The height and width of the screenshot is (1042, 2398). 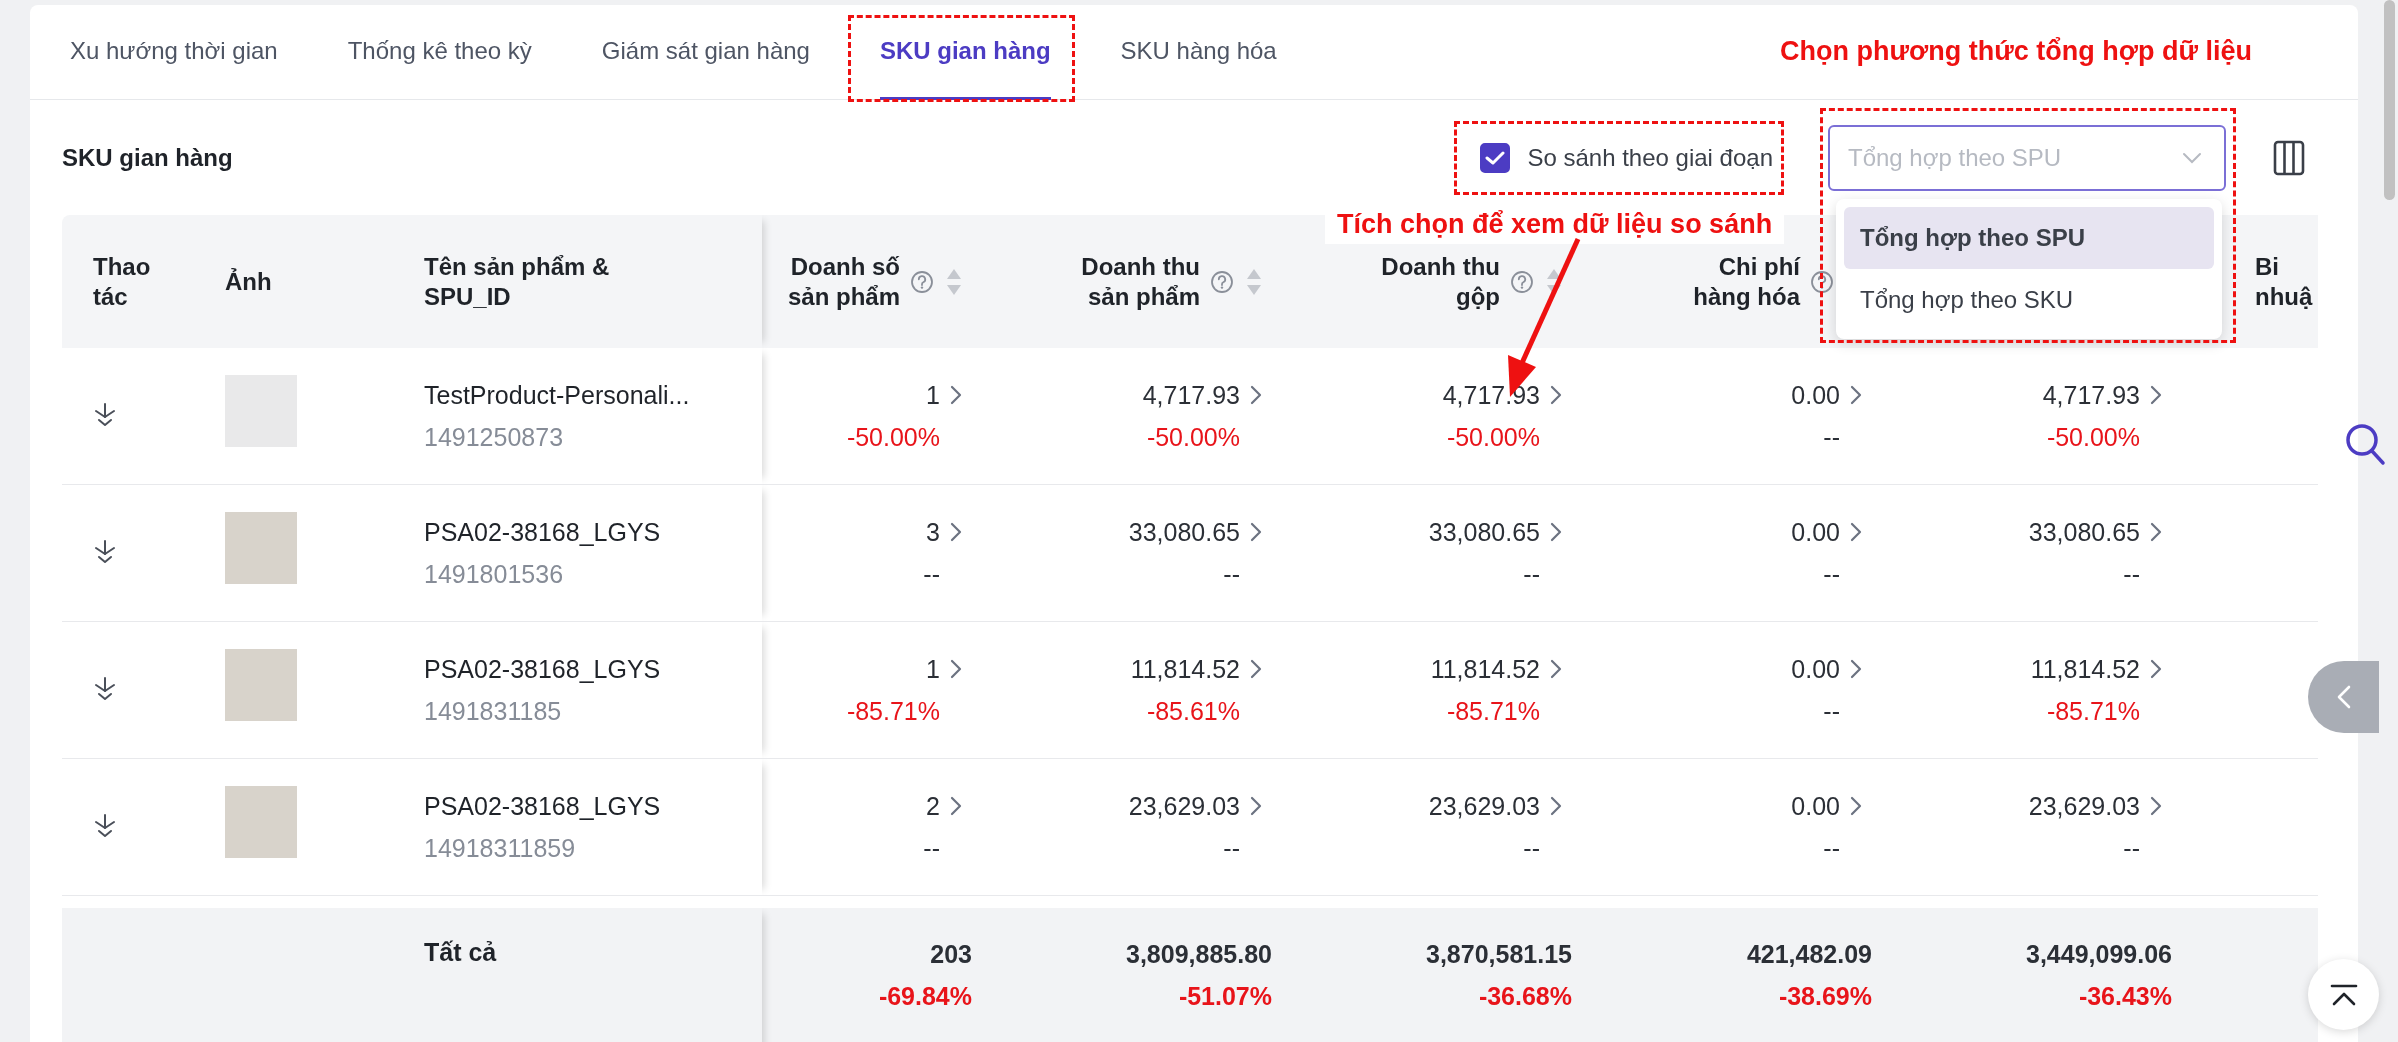 I want to click on dropdown-option: Tổng hợp theo SPU, so click(x=2029, y=237).